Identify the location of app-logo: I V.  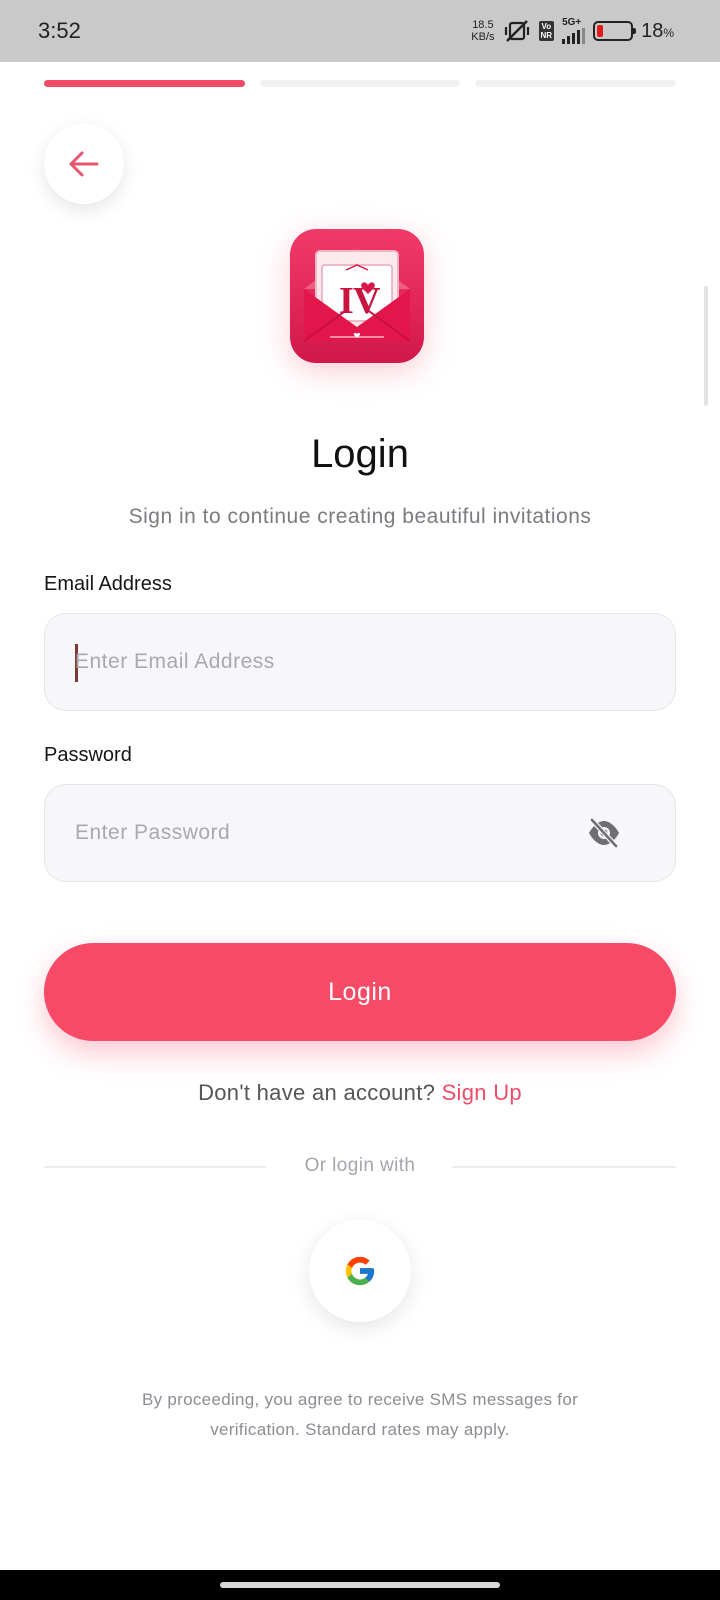
(357, 296).